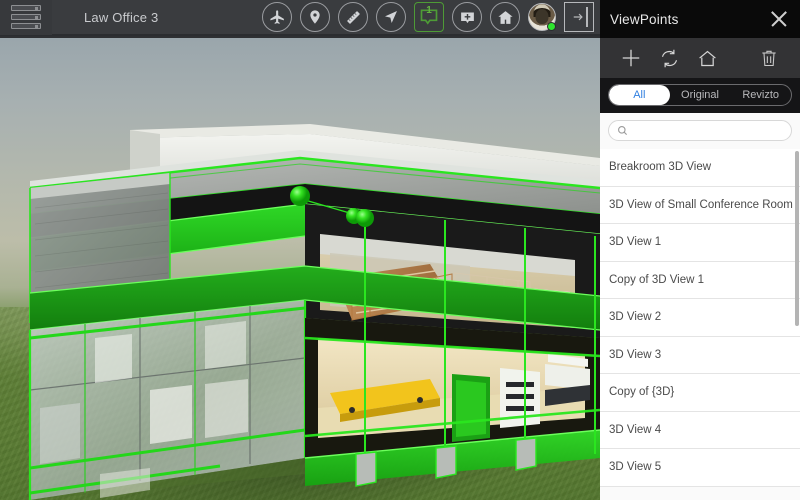 Image resolution: width=800 pixels, height=500 pixels. Describe the element at coordinates (26, 17) in the screenshot. I see `hamburger-list-icon` at that location.